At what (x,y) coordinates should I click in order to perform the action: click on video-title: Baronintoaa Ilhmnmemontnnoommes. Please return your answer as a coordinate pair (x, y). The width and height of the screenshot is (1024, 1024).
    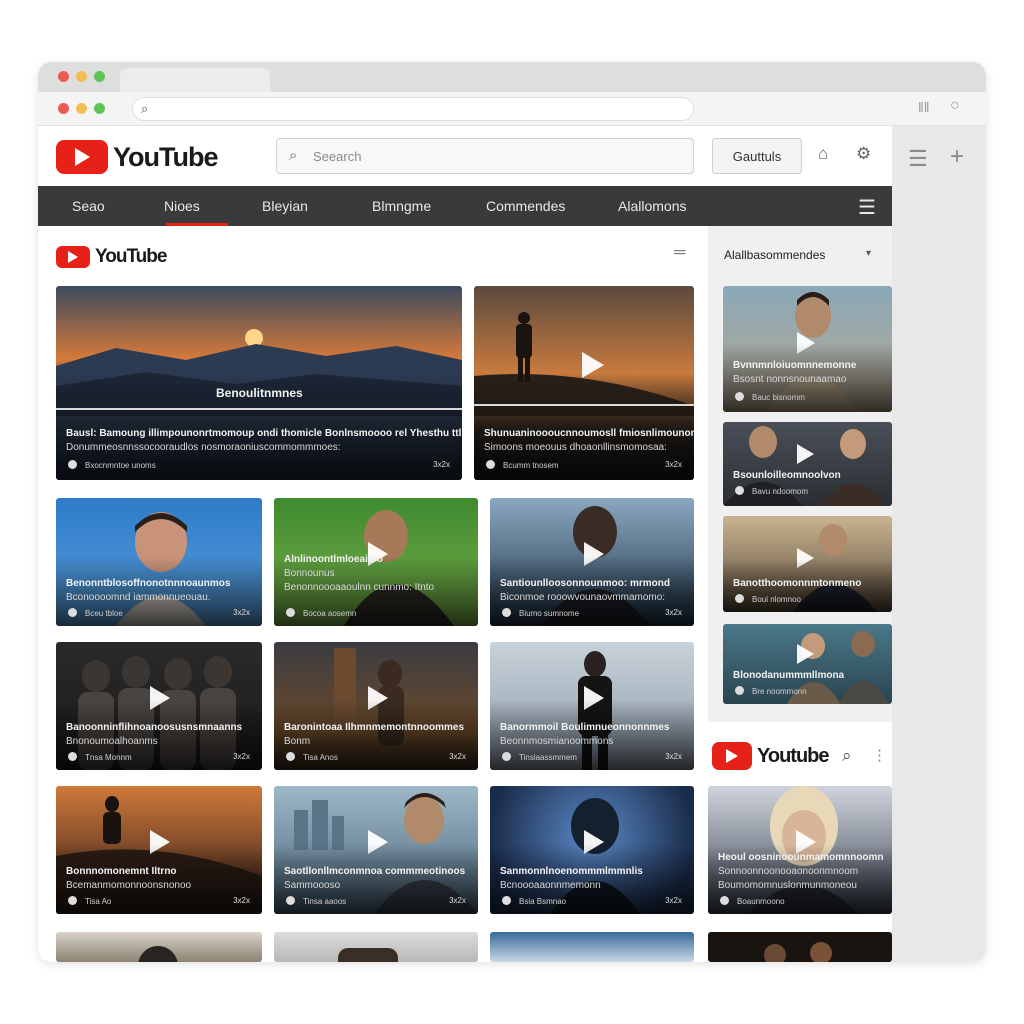
    Looking at the image, I should click on (374, 727).